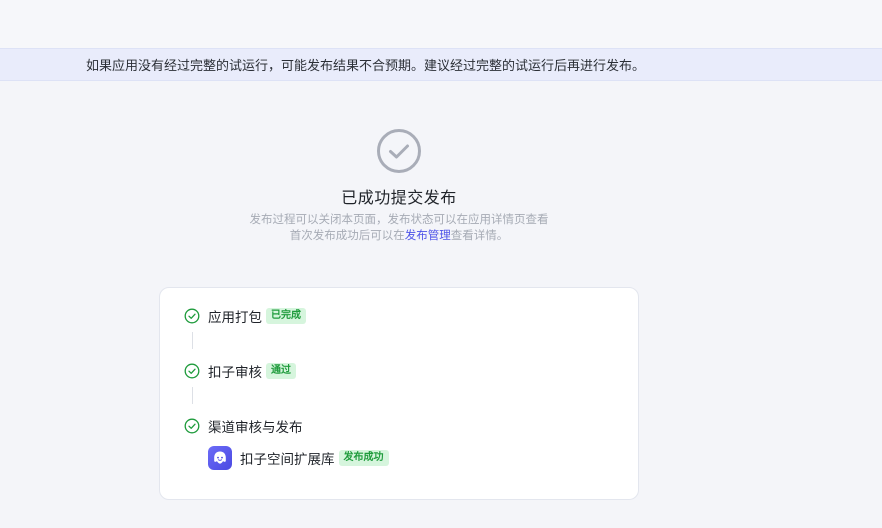  I want to click on step-channel-review: 渠道审核与发布, so click(243, 426).